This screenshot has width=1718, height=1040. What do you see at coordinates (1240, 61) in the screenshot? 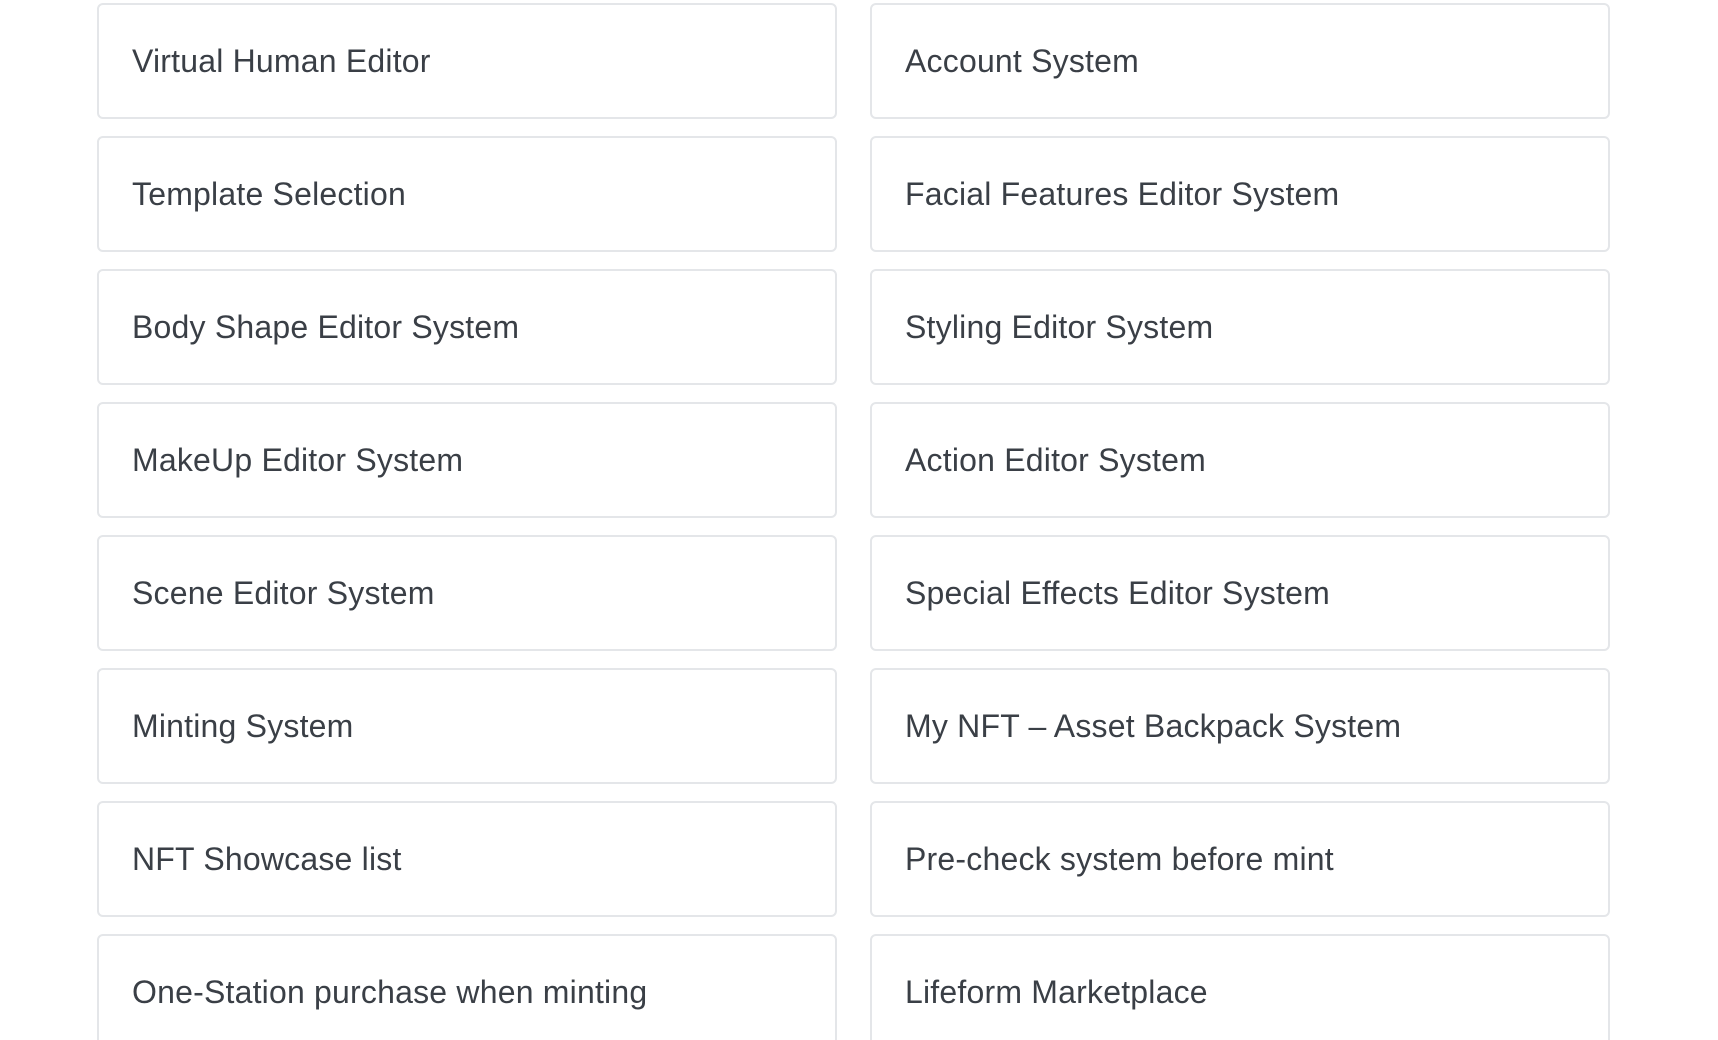
I see `feature-card-account-system: Account System` at bounding box center [1240, 61].